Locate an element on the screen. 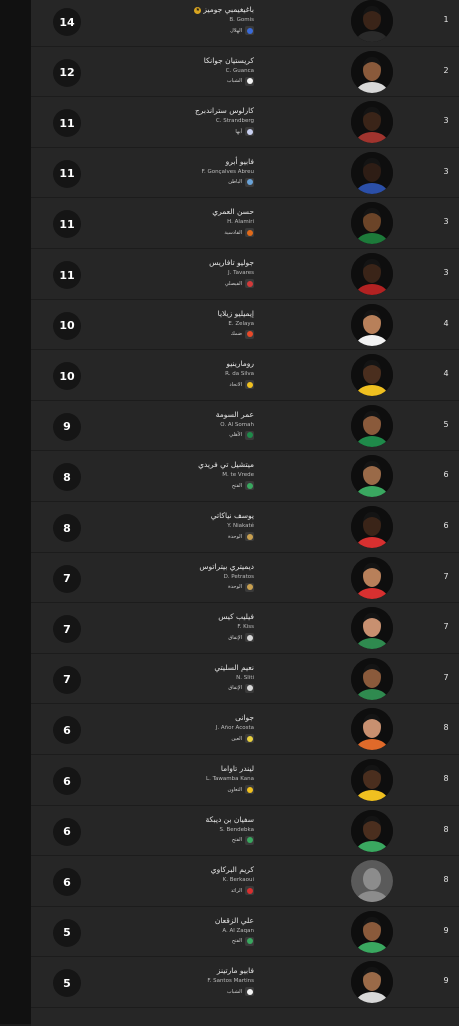  team: أبها is located at coordinates (174, 132).